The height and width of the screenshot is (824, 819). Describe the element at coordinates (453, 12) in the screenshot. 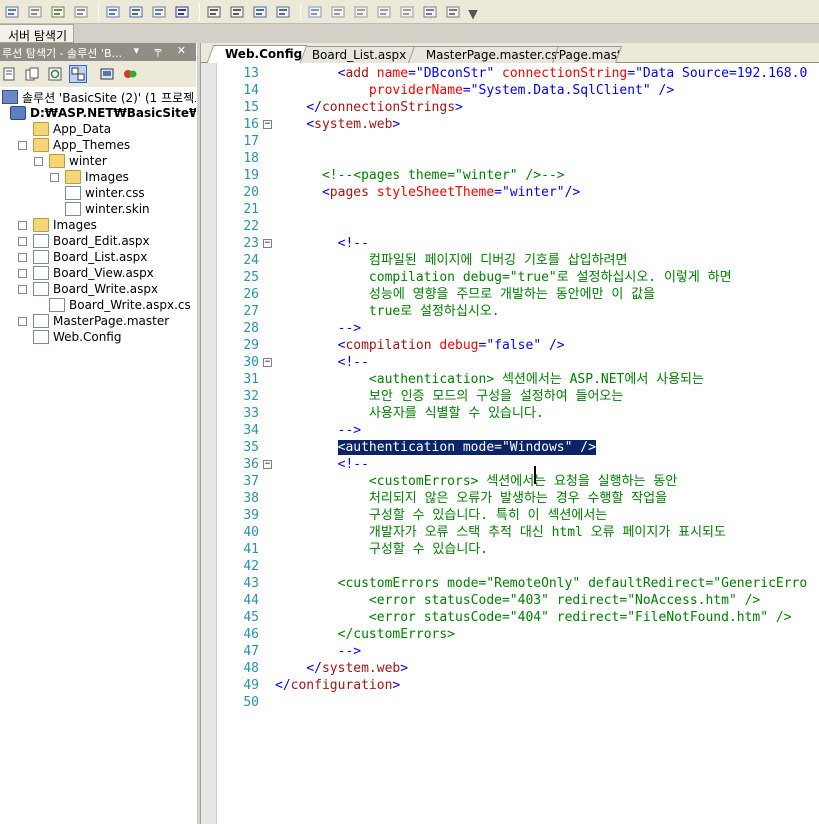

I see `more-icon` at that location.